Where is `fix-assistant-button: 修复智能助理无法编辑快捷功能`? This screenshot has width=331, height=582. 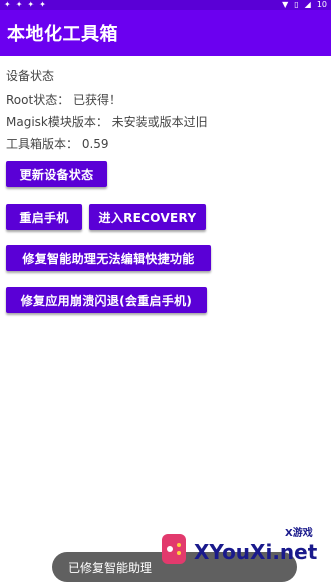
fix-assistant-button: 修复智能助理无法编辑快捷功能 is located at coordinates (108, 258).